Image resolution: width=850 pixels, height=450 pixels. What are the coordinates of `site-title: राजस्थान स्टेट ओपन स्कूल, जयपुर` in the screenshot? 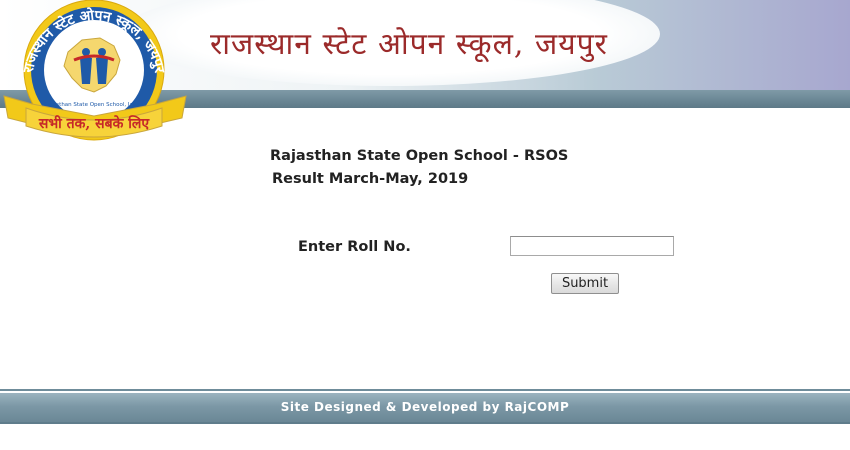 It's located at (409, 44).